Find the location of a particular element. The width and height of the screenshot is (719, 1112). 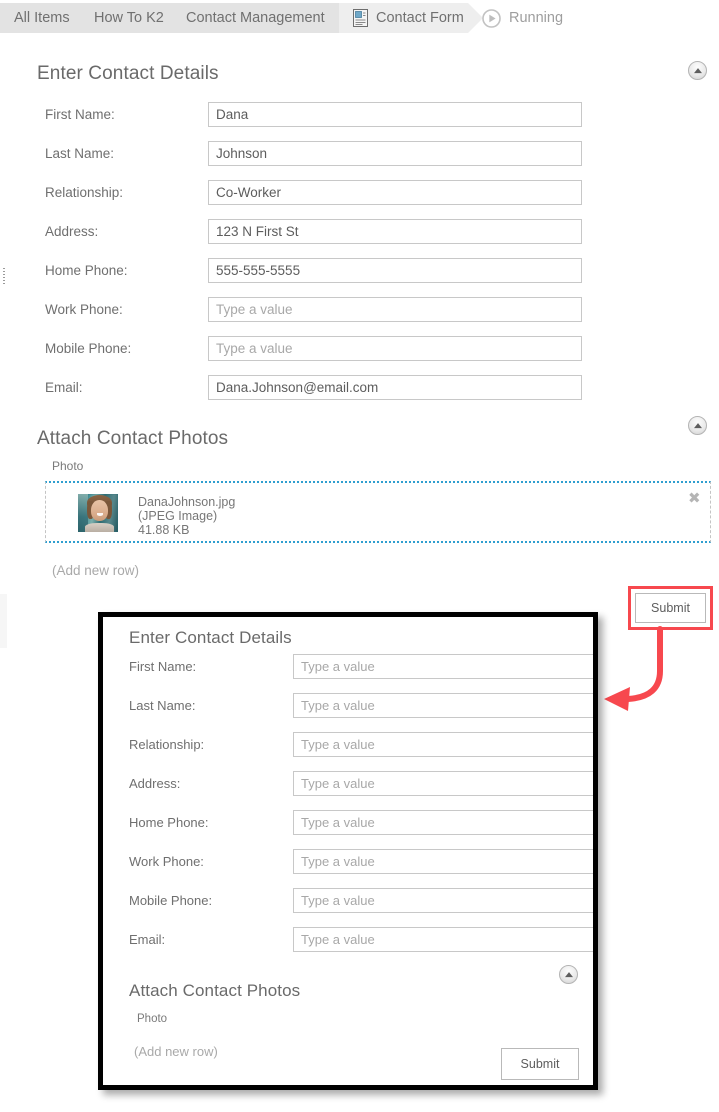

inset-field-label-work-phone: Work Phone: is located at coordinates (166, 861).